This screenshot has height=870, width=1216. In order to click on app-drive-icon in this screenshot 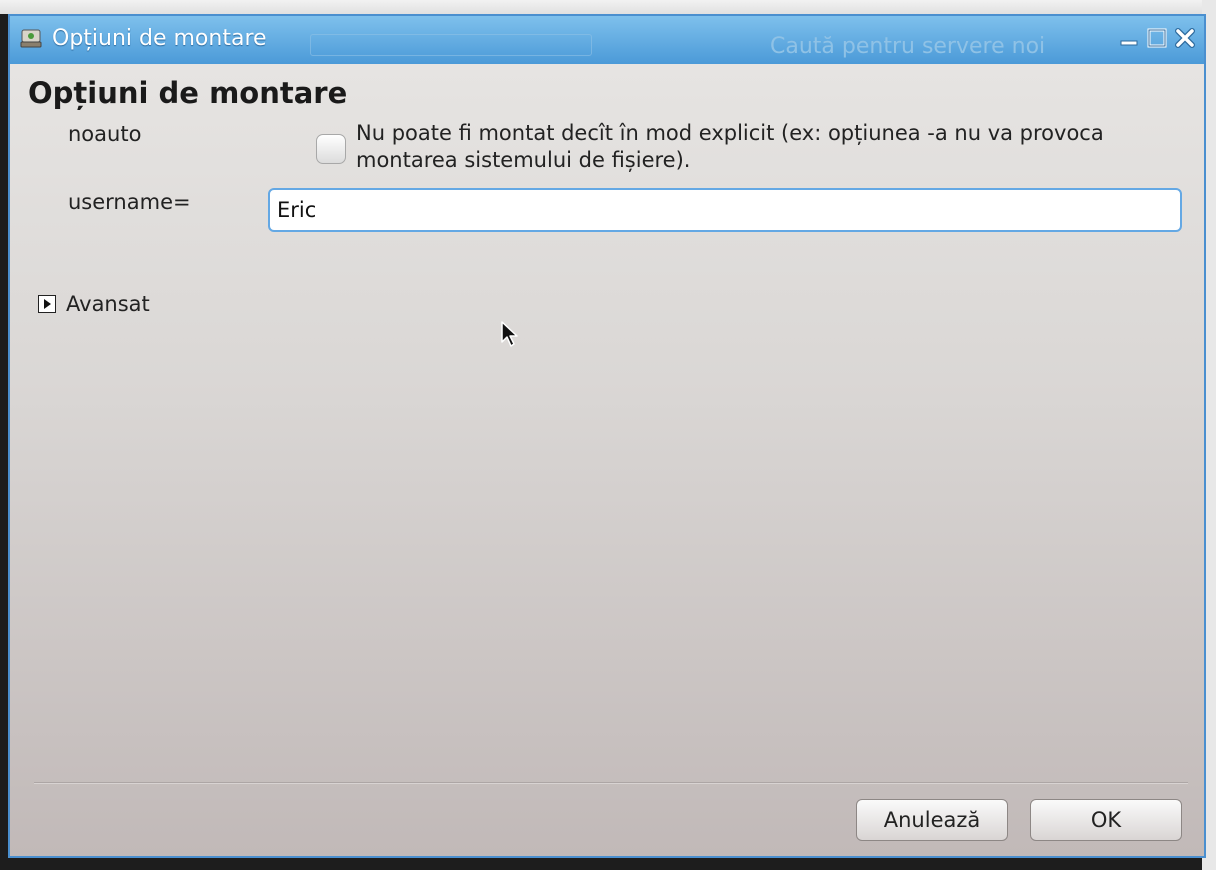, I will do `click(31, 38)`.